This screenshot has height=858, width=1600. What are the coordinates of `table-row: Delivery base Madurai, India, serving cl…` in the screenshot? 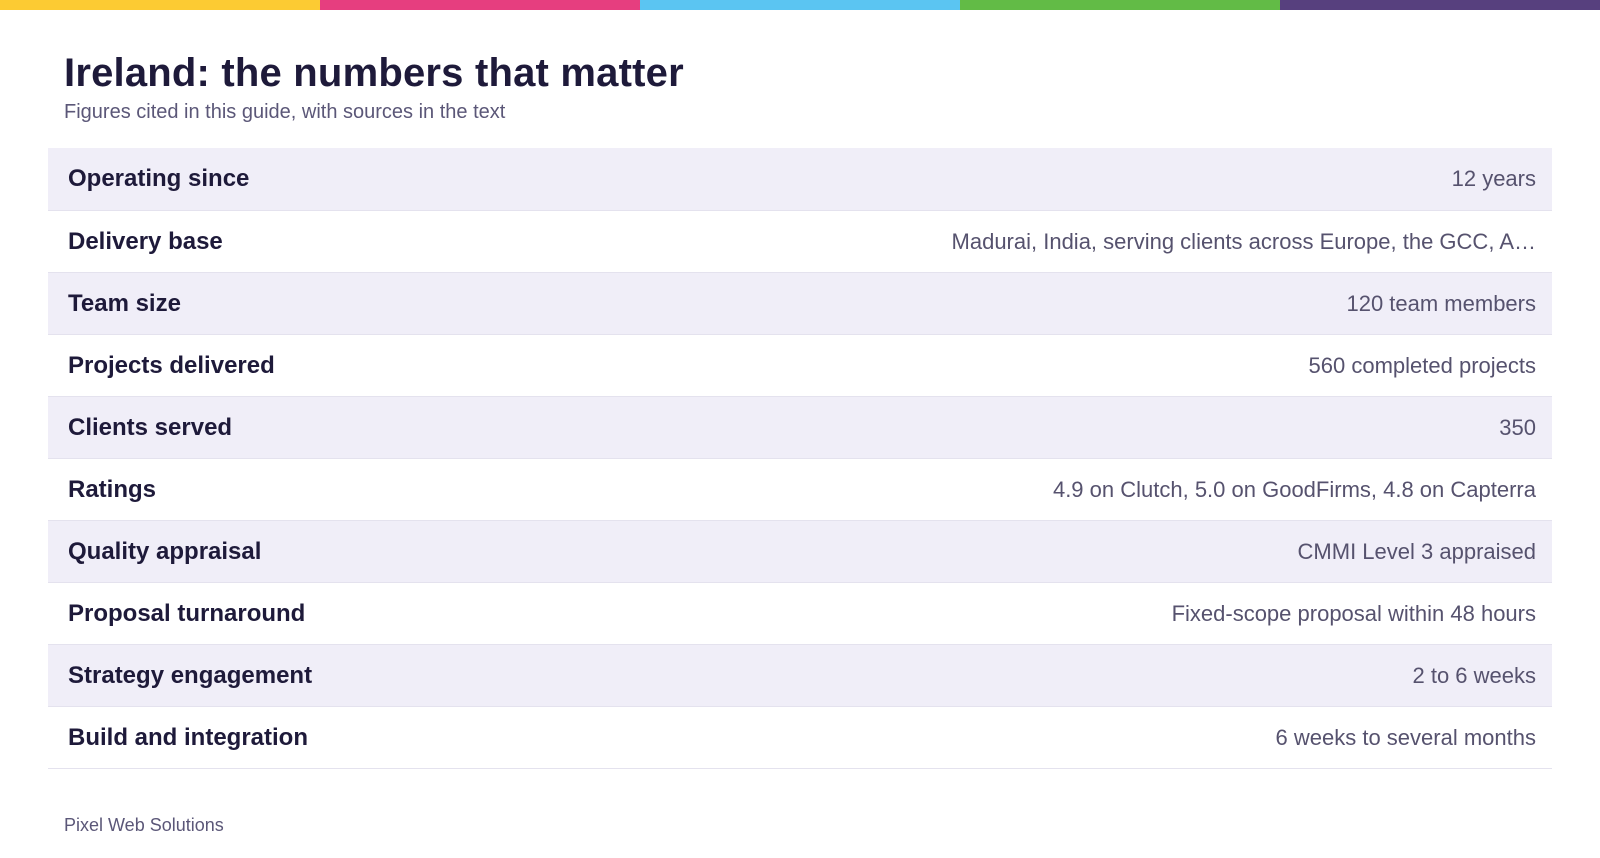 It's located at (800, 241).